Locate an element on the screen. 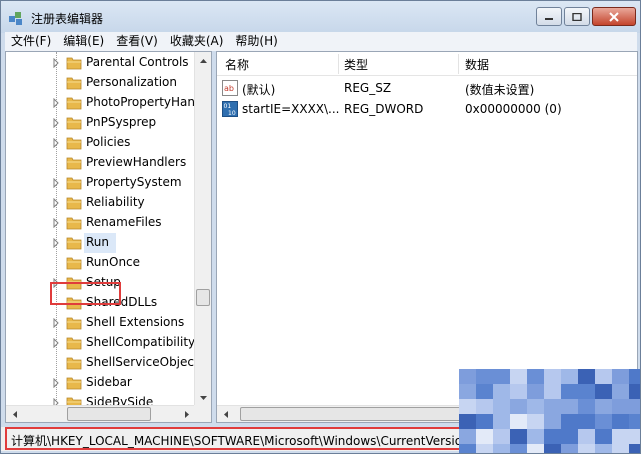 The width and height of the screenshot is (641, 454). menu-edit: 编辑(E) is located at coordinates (83, 41).